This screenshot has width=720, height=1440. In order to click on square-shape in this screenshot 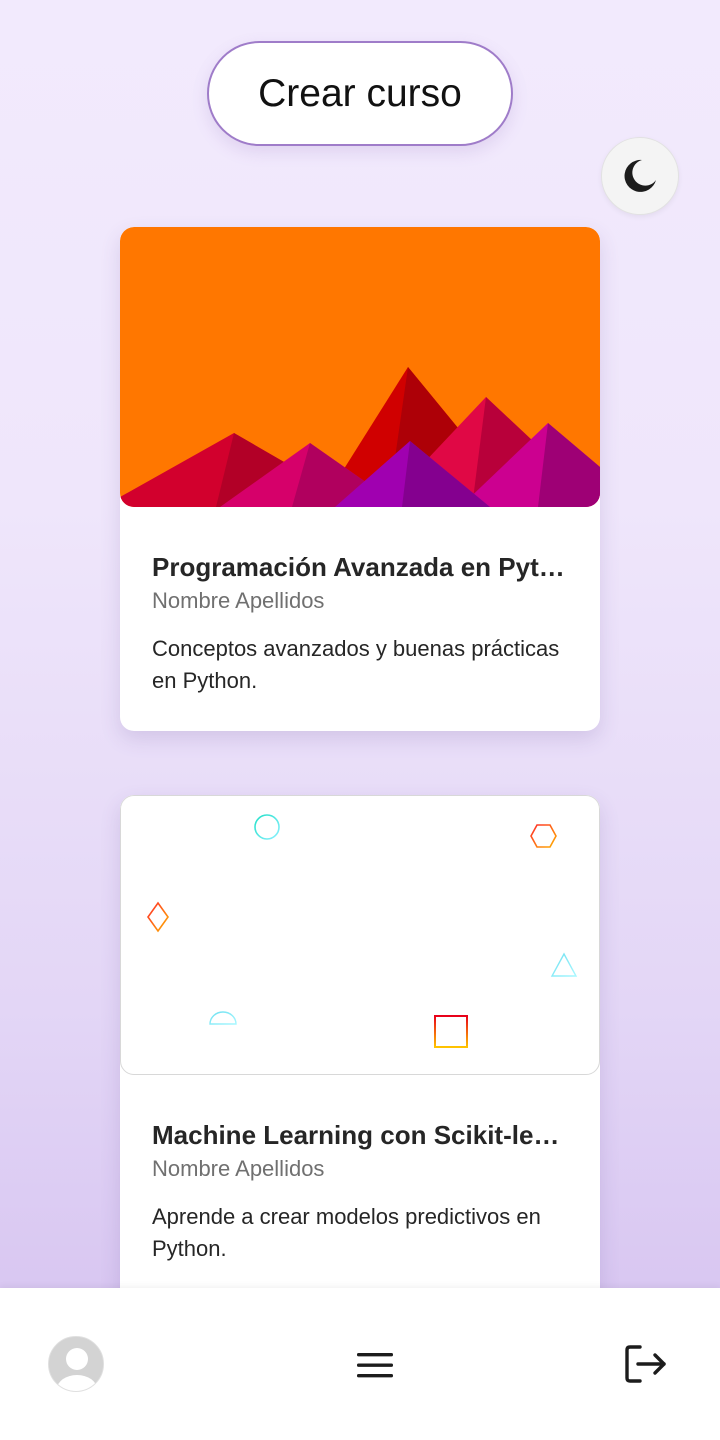, I will do `click(451, 1031)`.